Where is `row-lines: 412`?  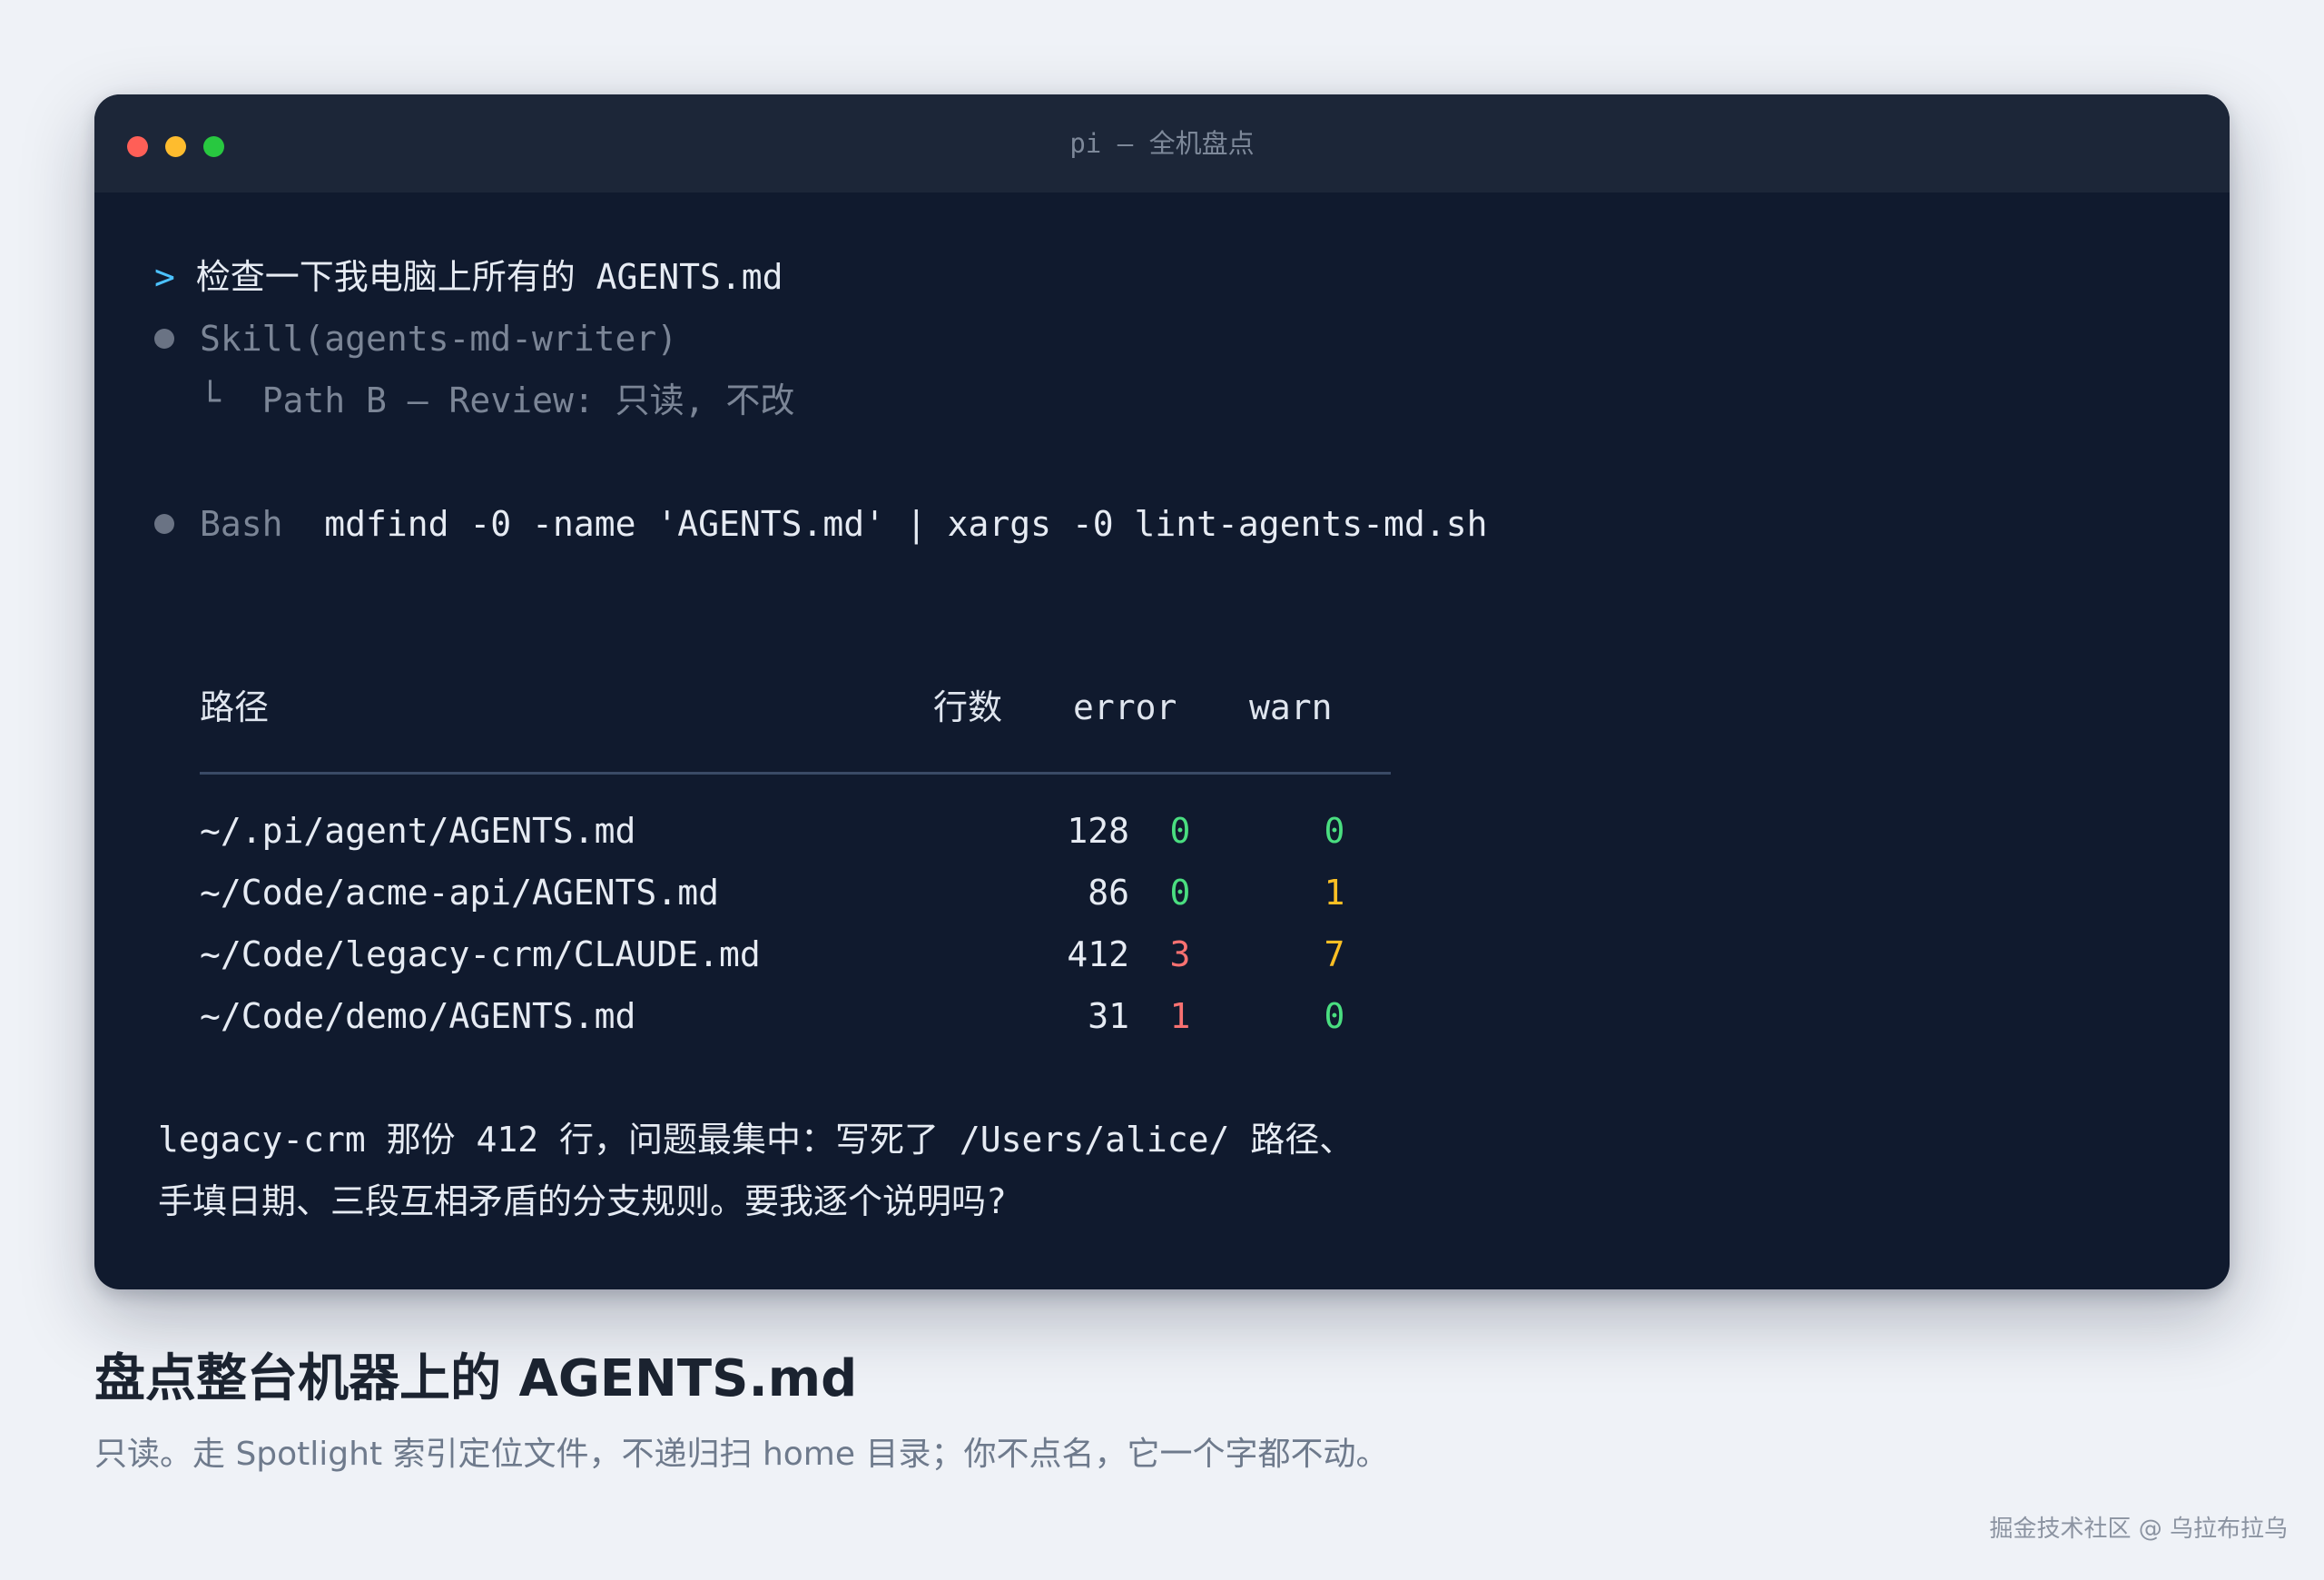
row-lines: 412 is located at coordinates (1098, 954).